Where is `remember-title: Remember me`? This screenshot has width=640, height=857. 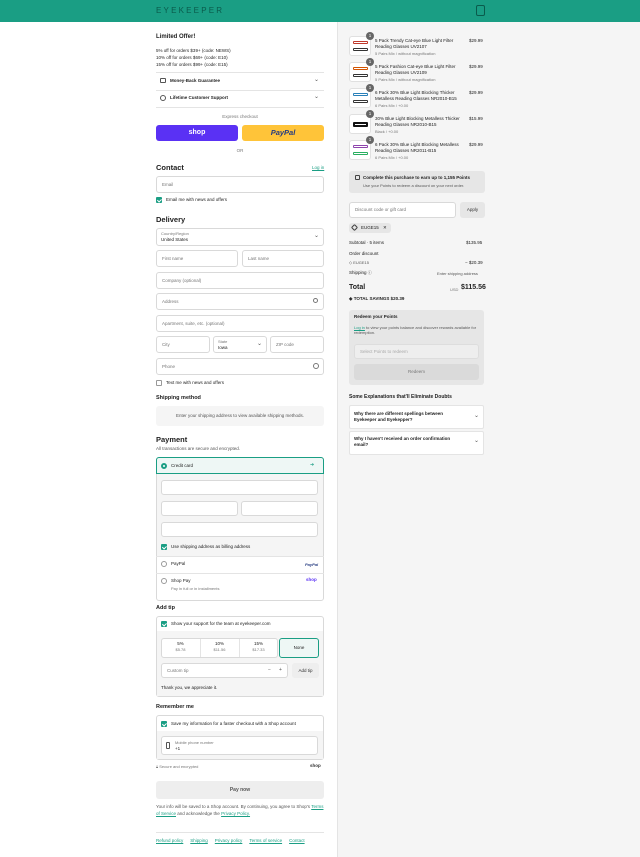 remember-title: Remember me is located at coordinates (175, 707).